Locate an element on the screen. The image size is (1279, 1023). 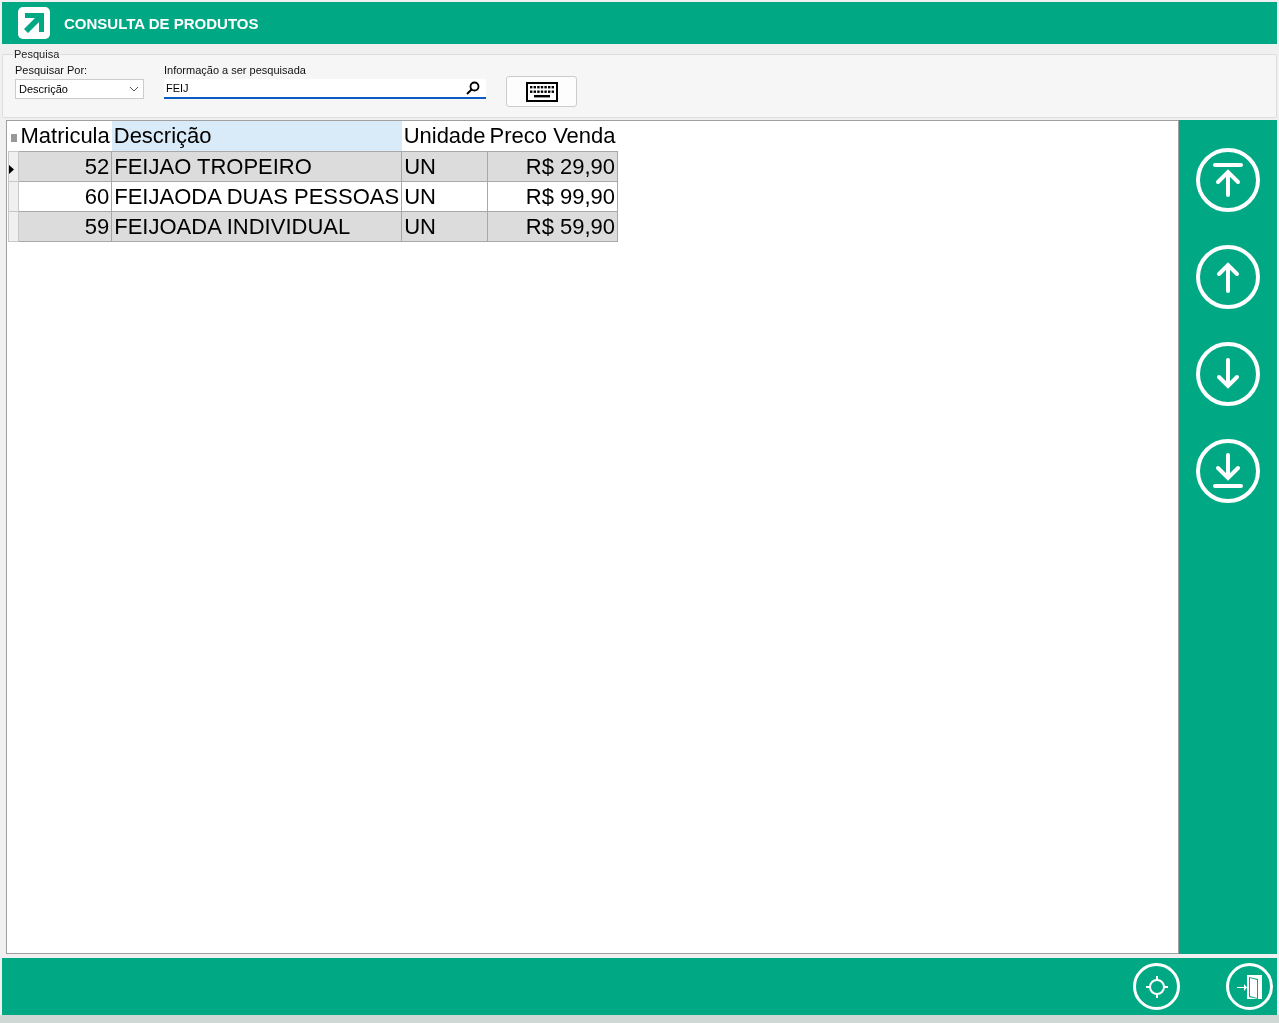
table-cell: 60 is located at coordinates (65, 196).